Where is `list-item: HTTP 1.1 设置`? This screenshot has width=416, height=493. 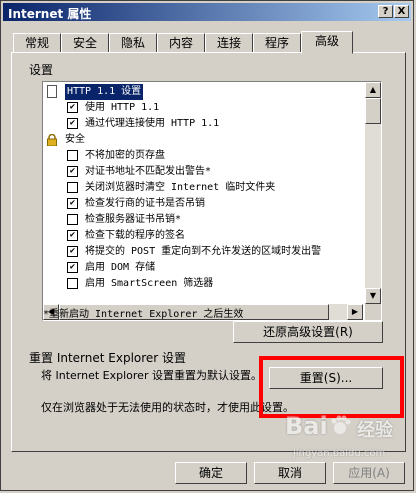 list-item: HTTP 1.1 设置 is located at coordinates (203, 92).